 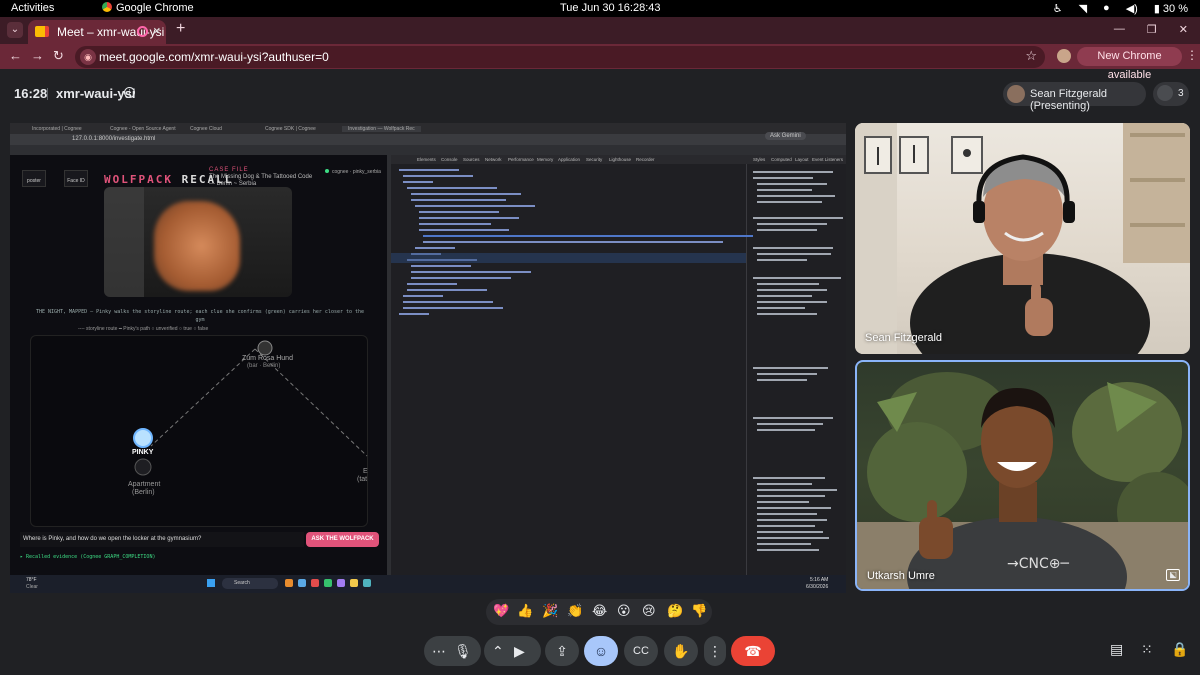 I want to click on reaction-sad: 😢, so click(x=649, y=611).